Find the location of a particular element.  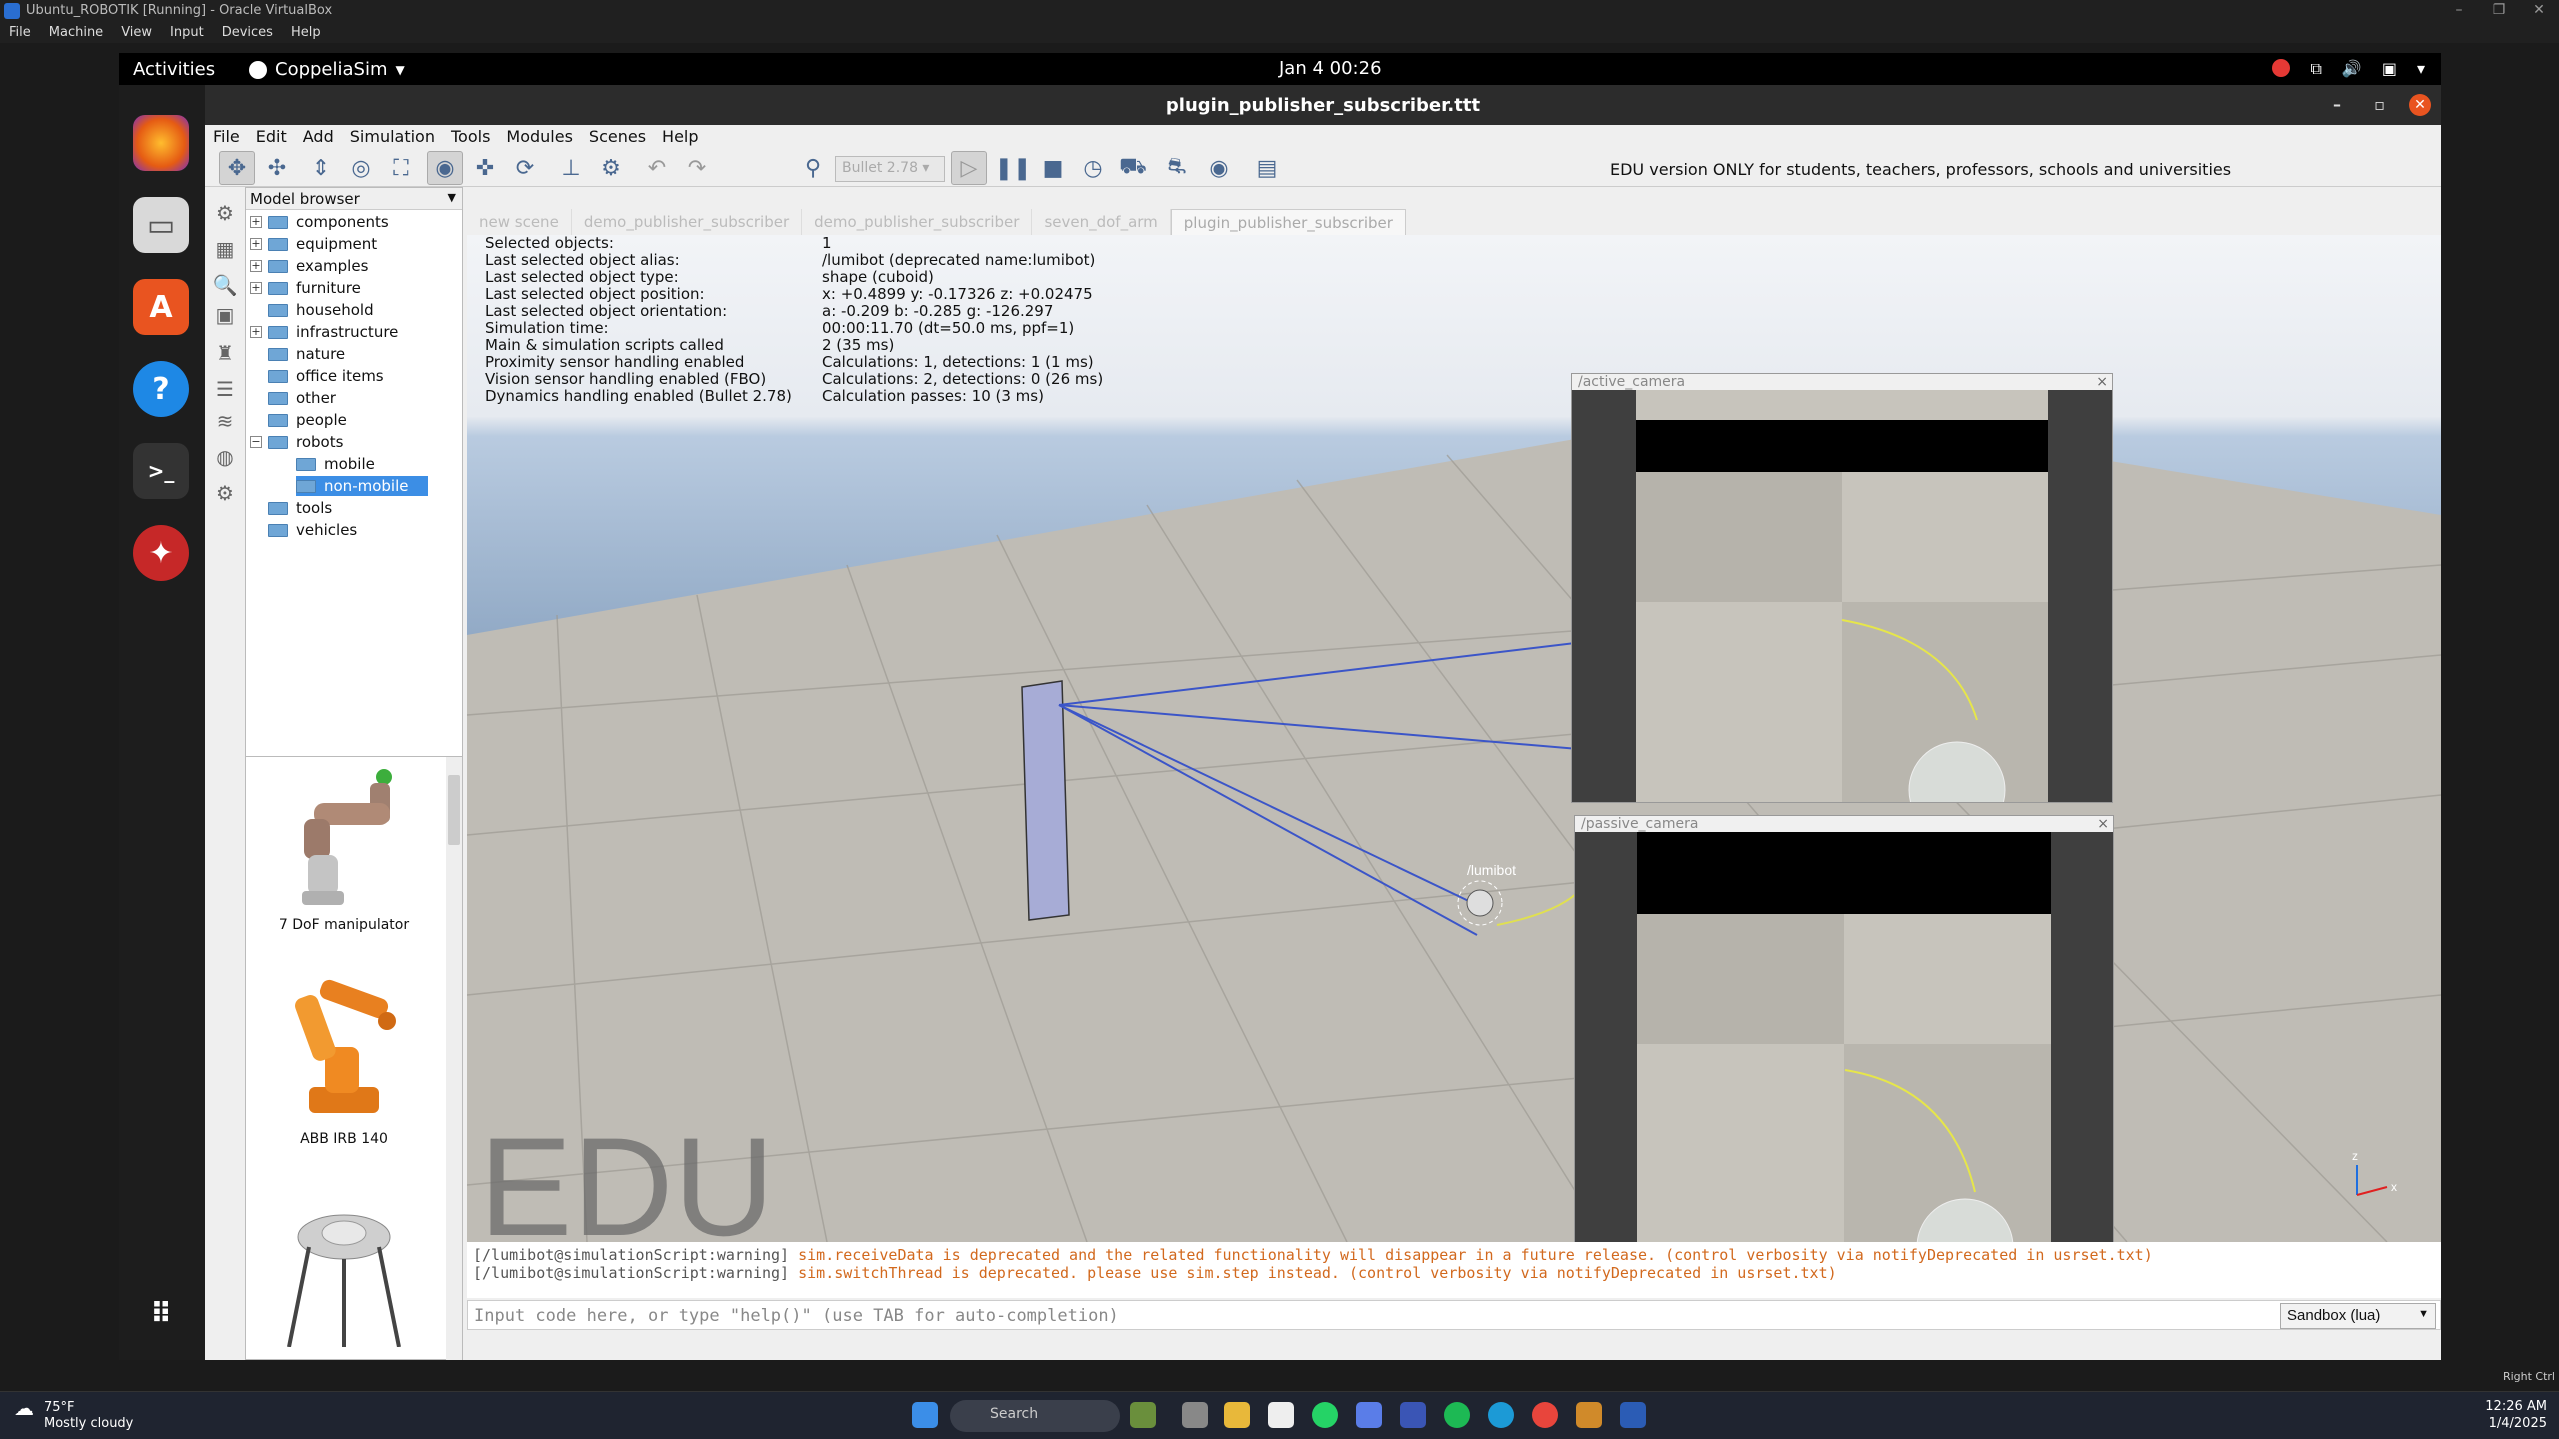

firefox-icon is located at coordinates (161, 143).